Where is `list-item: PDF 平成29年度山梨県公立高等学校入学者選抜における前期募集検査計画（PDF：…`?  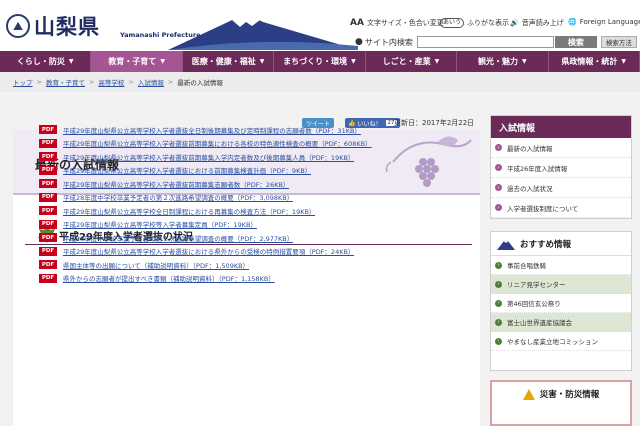 list-item: PDF 平成29年度山梨県公立高等学校入学者選抜における前期募集検査計画（PDF：… is located at coordinates (249, 171).